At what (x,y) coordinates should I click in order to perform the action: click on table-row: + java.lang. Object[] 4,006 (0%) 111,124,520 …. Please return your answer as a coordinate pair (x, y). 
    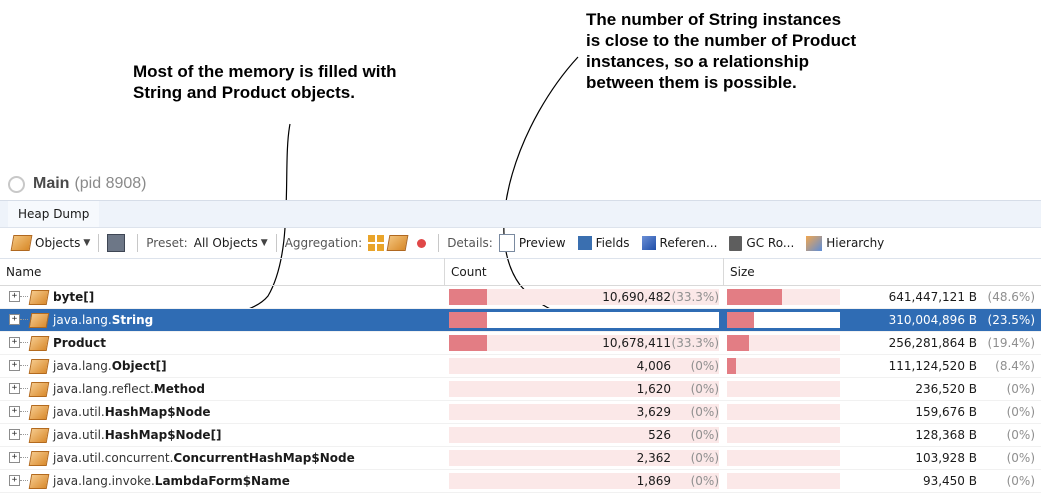
    Looking at the image, I should click on (520, 366).